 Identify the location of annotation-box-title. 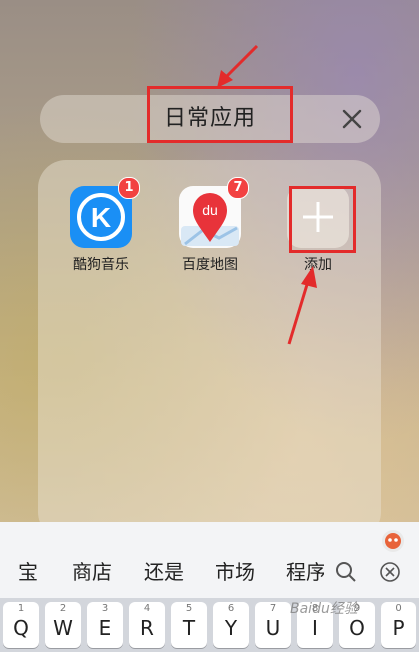
(220, 114).